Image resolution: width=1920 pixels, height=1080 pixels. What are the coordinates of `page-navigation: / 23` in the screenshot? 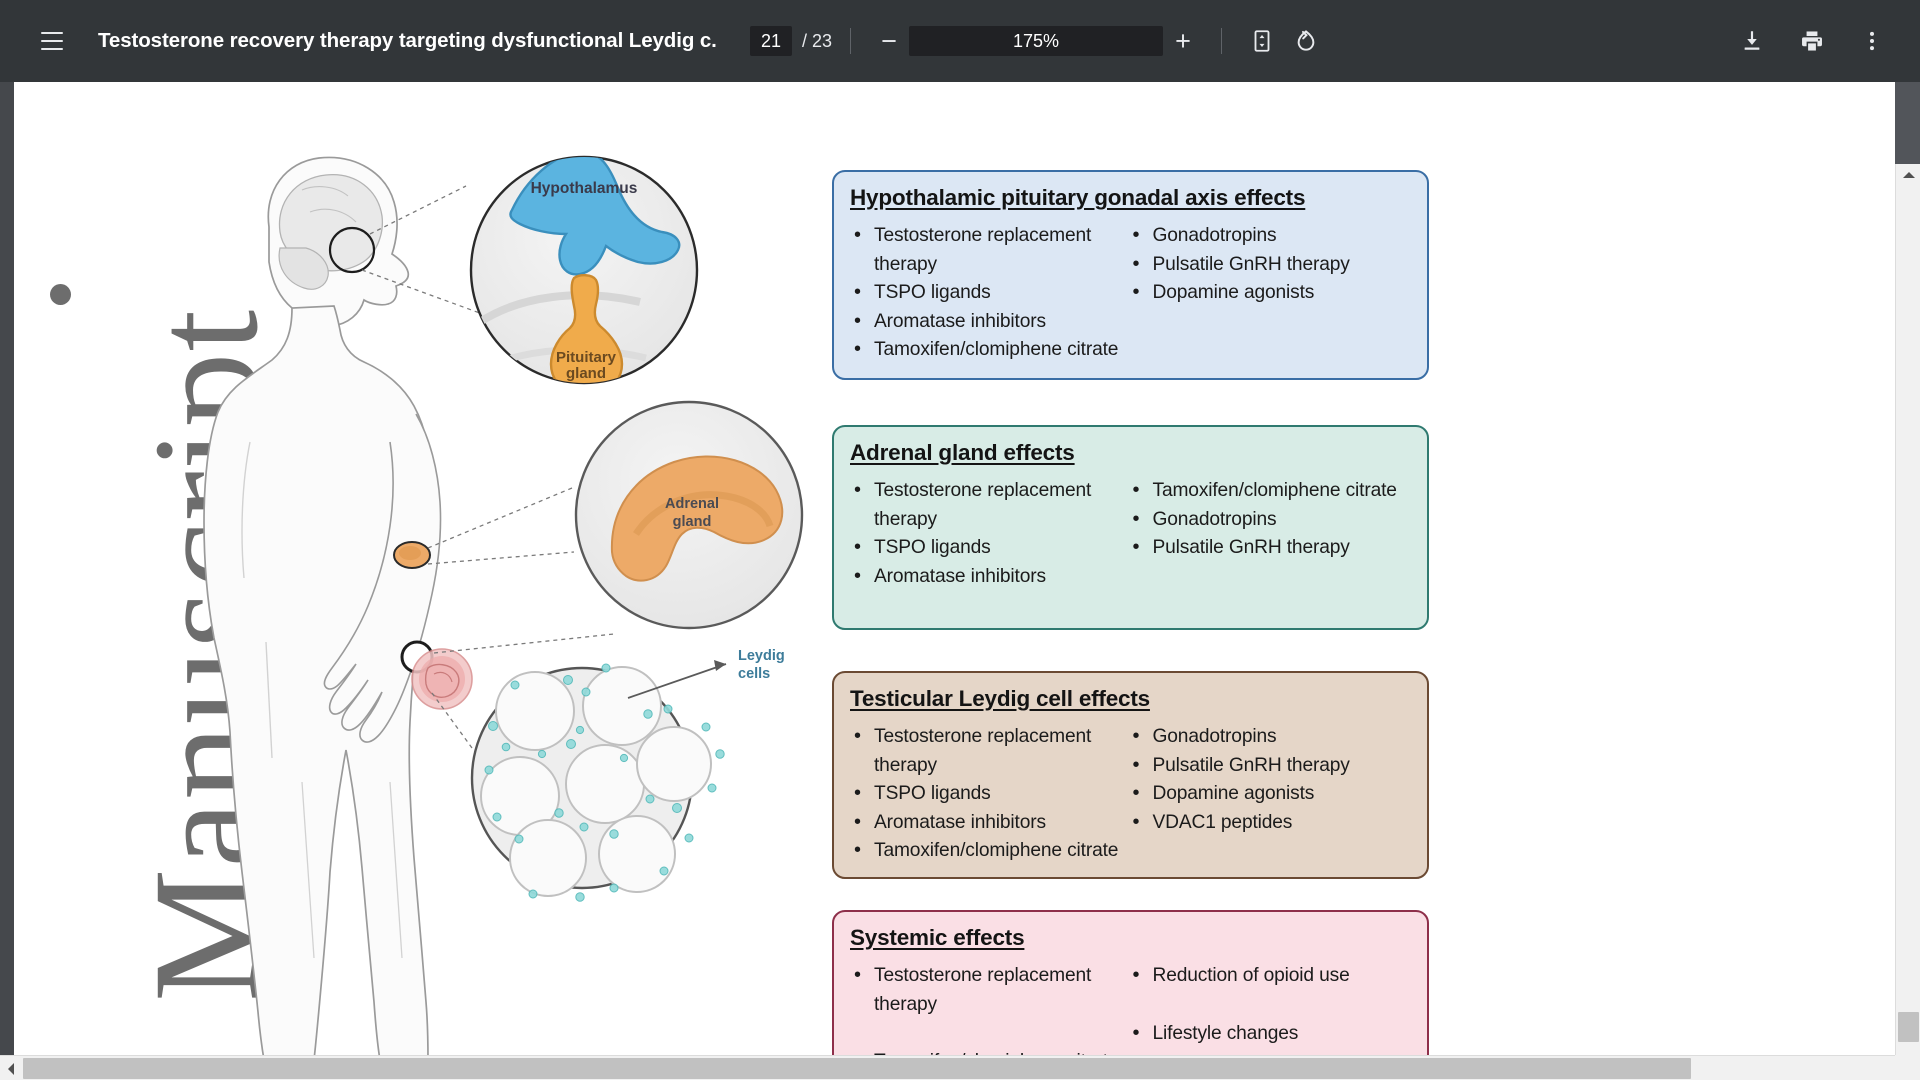 It's located at (791, 41).